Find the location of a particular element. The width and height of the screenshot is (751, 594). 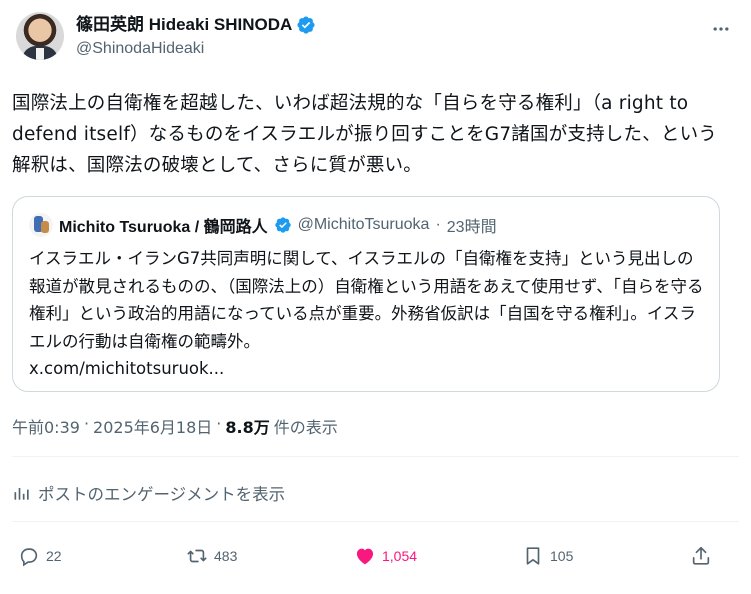

heart-icon is located at coordinates (365, 556).